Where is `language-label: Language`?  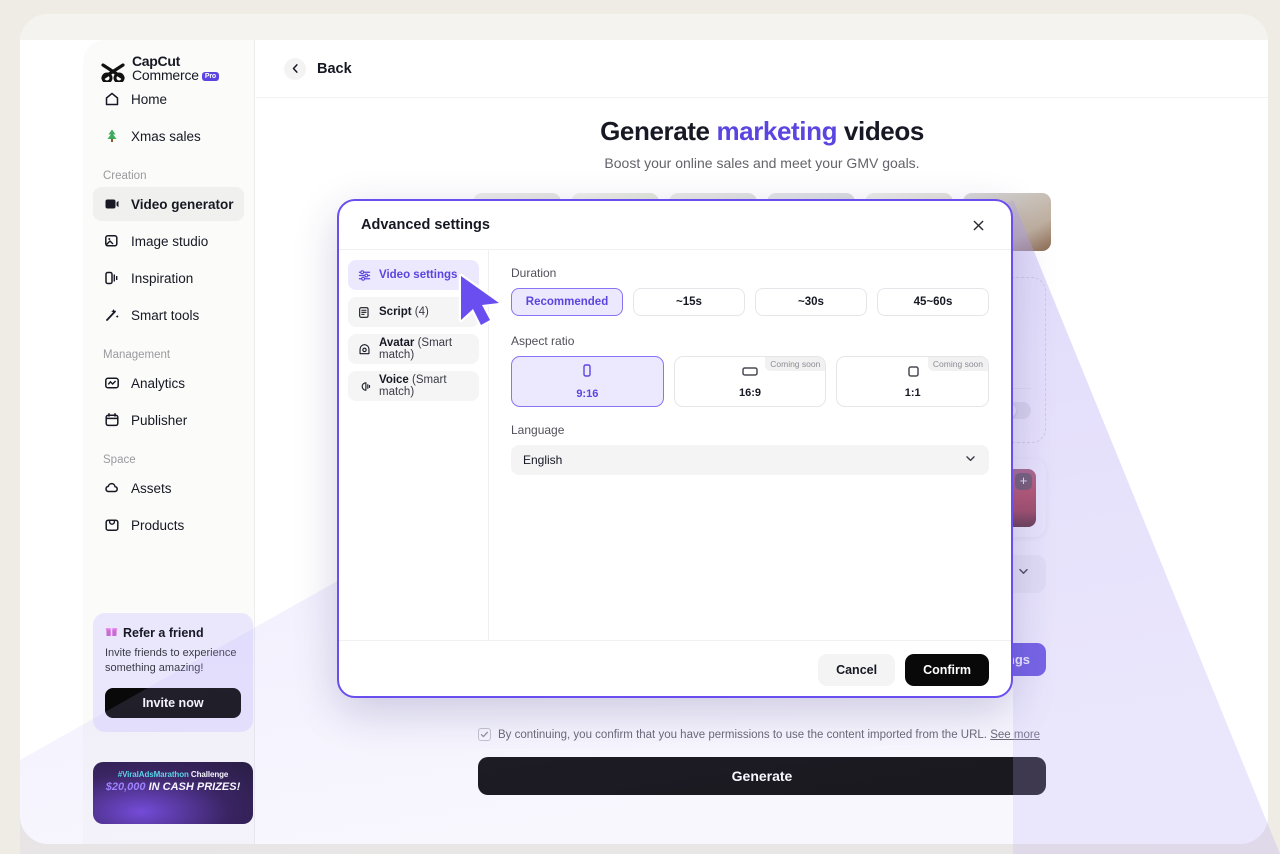
language-label: Language is located at coordinates (538, 430).